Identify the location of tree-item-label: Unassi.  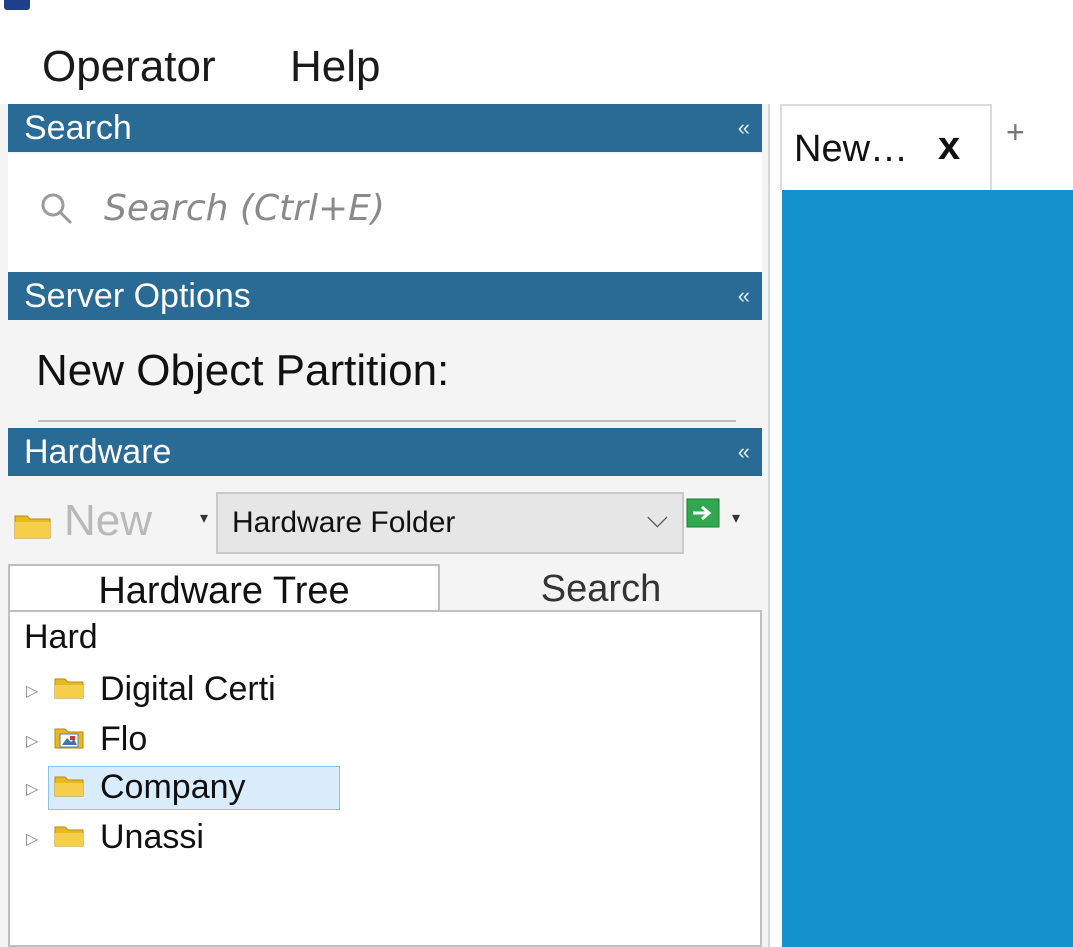
(152, 837).